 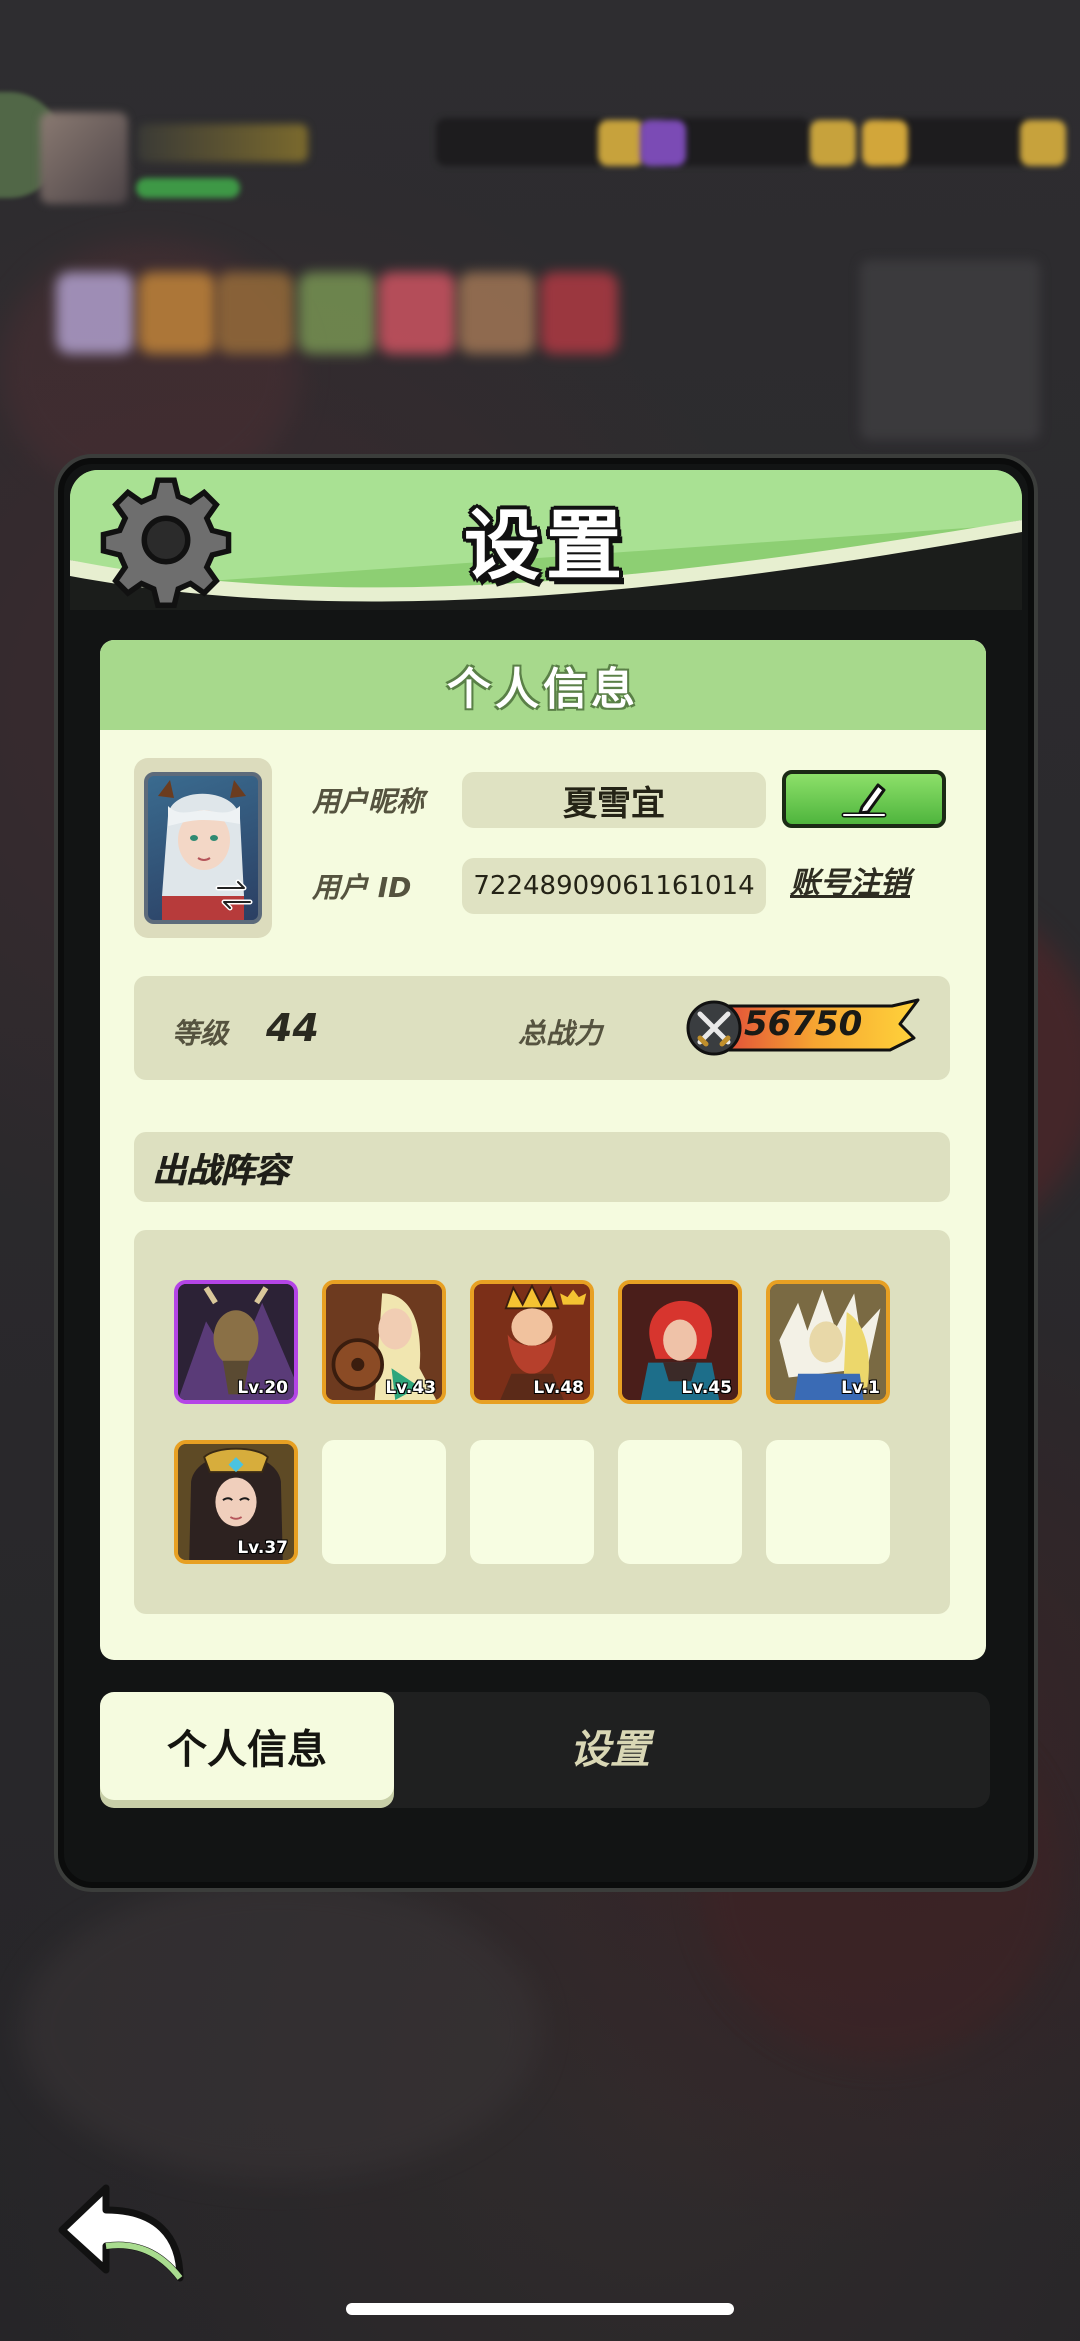 What do you see at coordinates (543, 685) in the screenshot?
I see `section-title: 个人信息` at bounding box center [543, 685].